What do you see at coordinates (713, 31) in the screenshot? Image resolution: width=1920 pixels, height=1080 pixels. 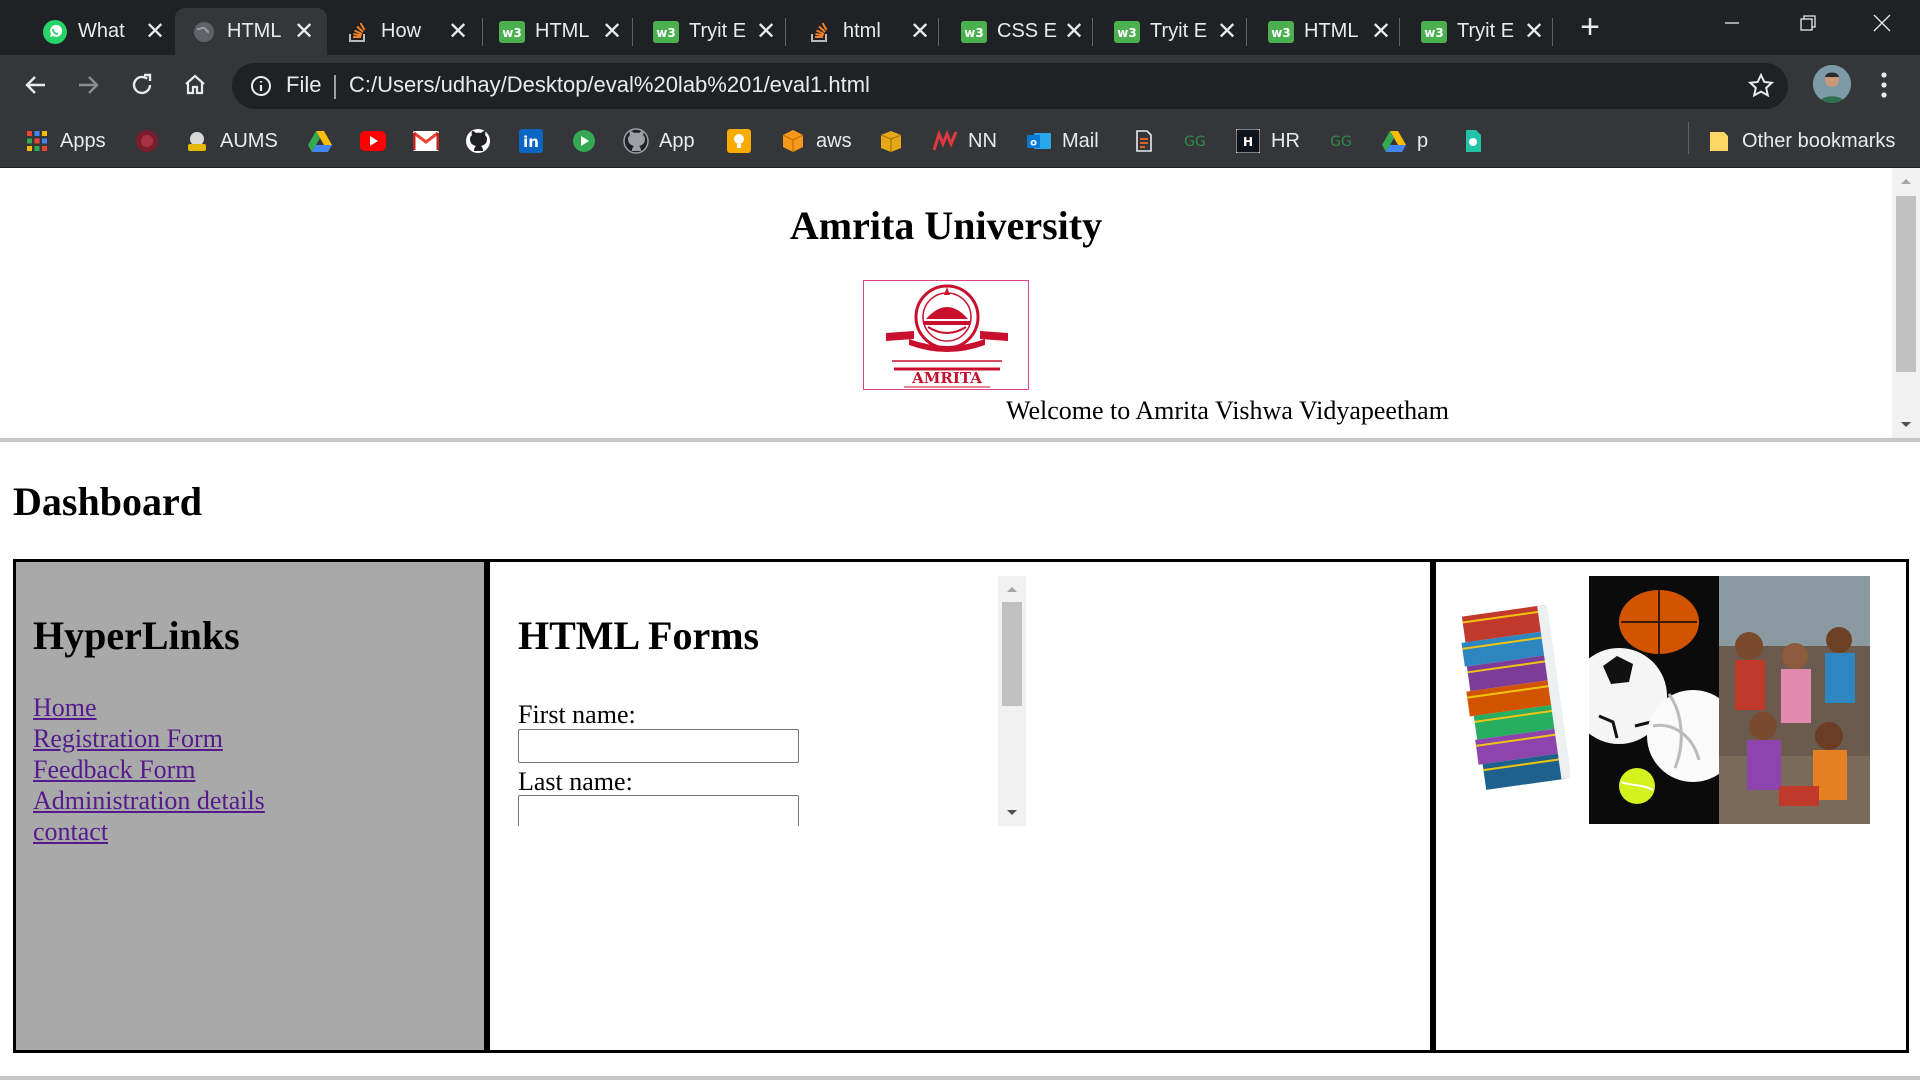 I see `tab-tryit-1: w3 Tryit E ✕` at bounding box center [713, 31].